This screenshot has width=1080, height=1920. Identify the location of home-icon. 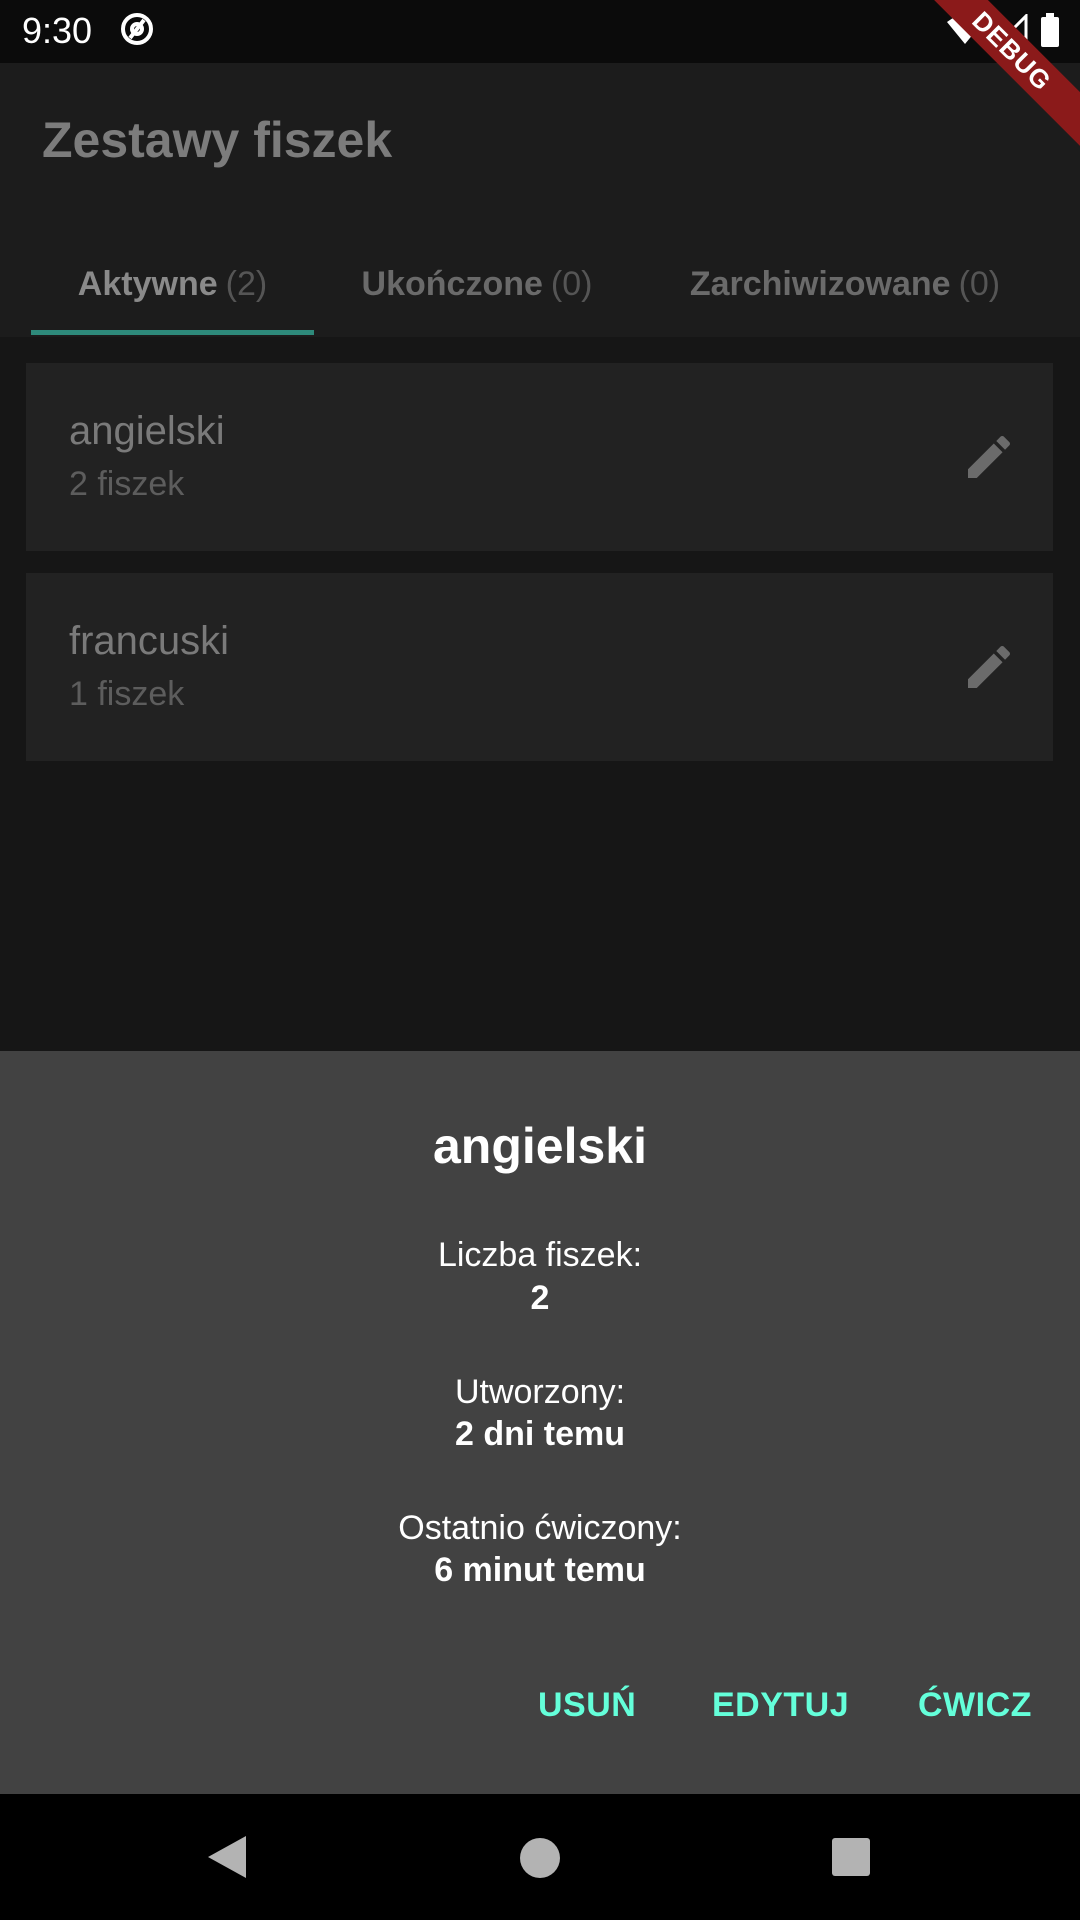
(540, 1858).